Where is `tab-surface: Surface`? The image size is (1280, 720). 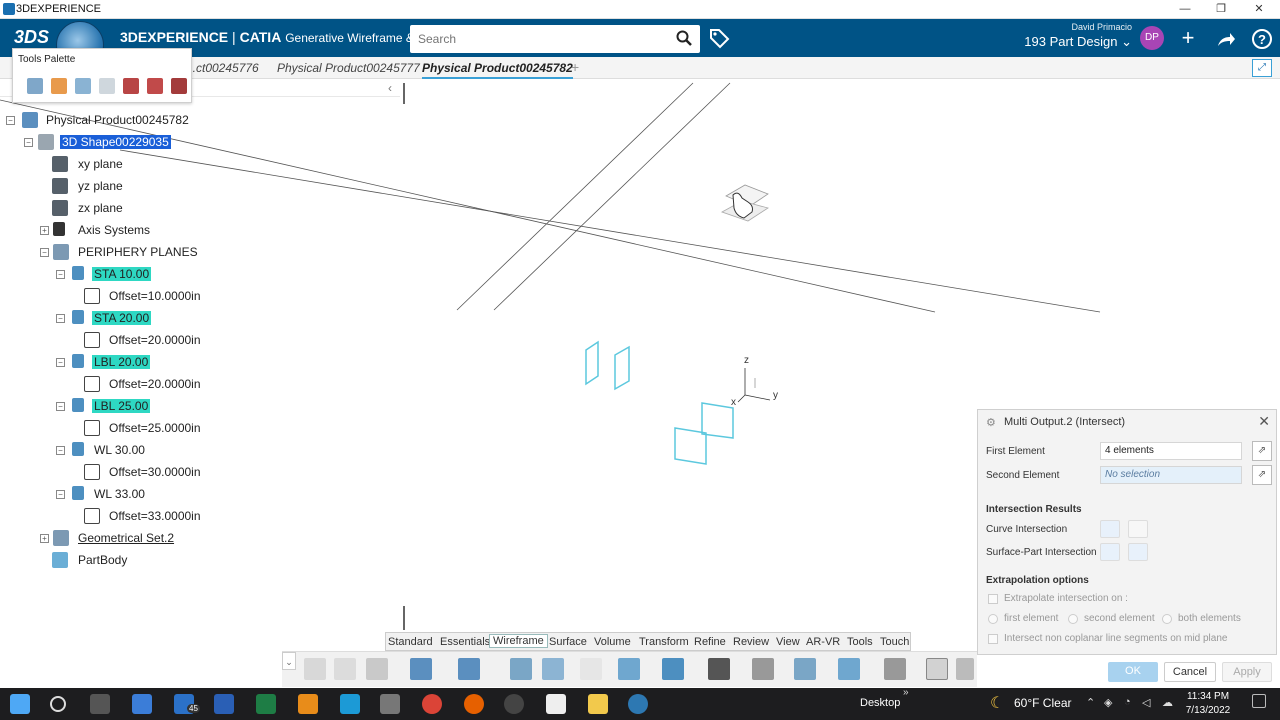 tab-surface: Surface is located at coordinates (568, 642).